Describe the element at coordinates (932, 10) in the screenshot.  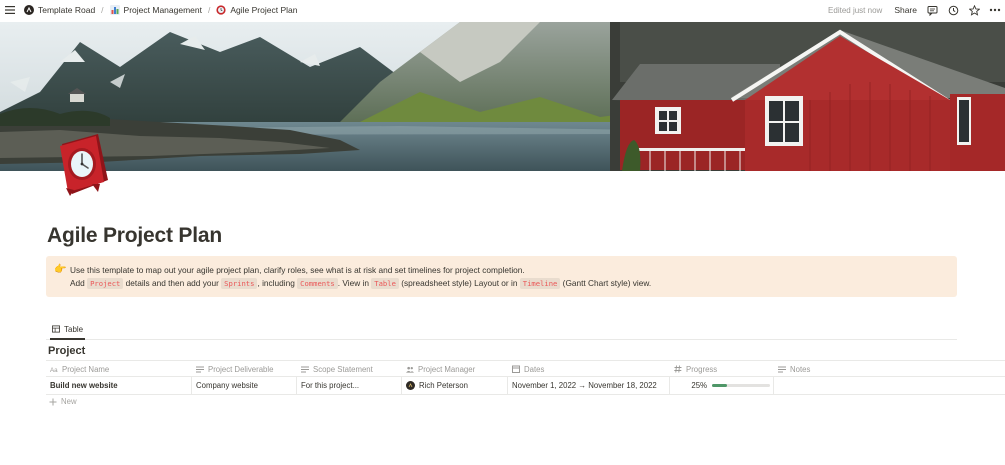
I see `comment-icon` at that location.